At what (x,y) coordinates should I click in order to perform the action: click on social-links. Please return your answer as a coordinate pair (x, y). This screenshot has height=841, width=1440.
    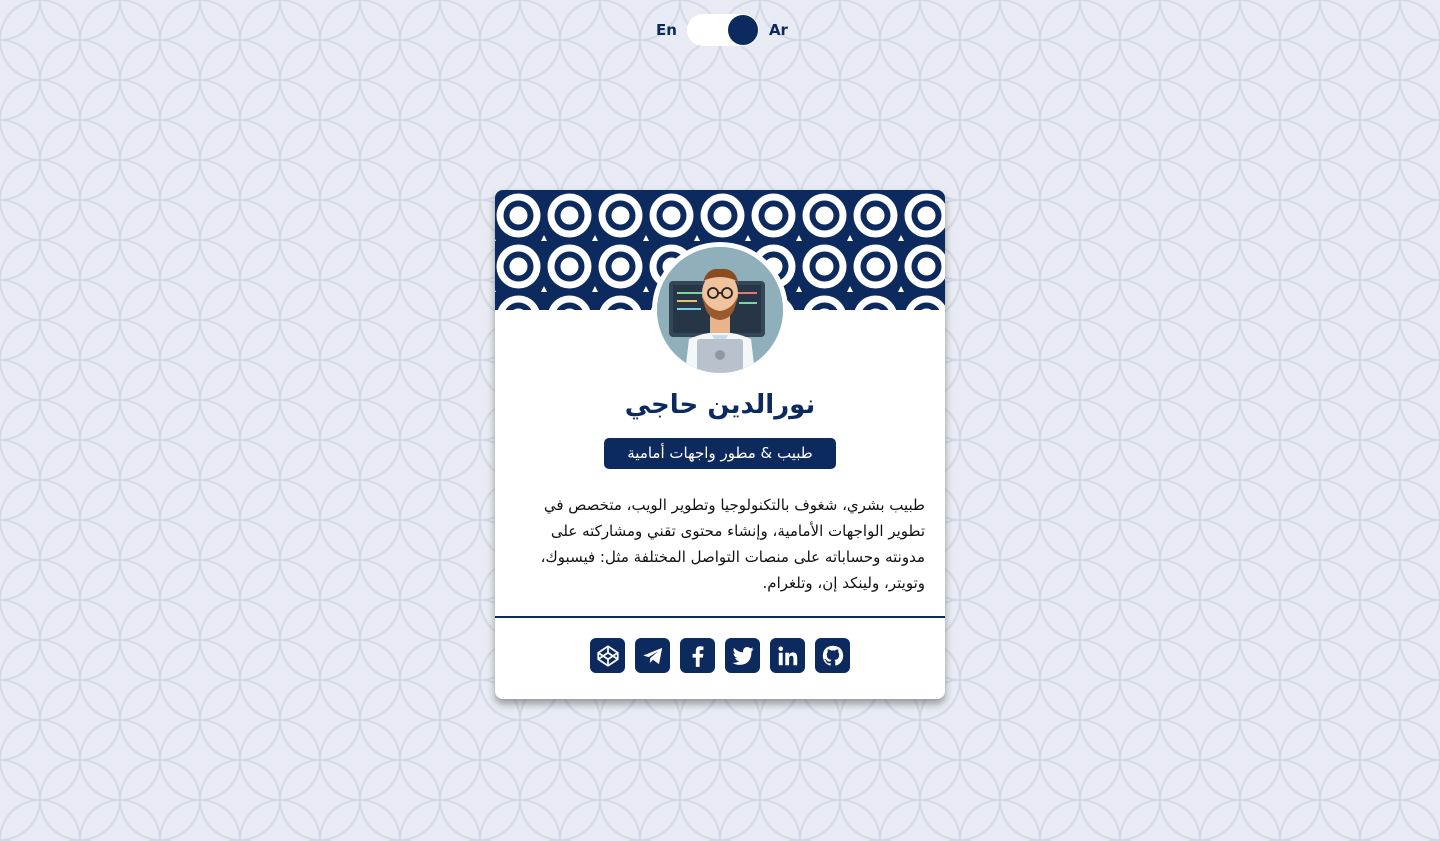
    Looking at the image, I should click on (720, 655).